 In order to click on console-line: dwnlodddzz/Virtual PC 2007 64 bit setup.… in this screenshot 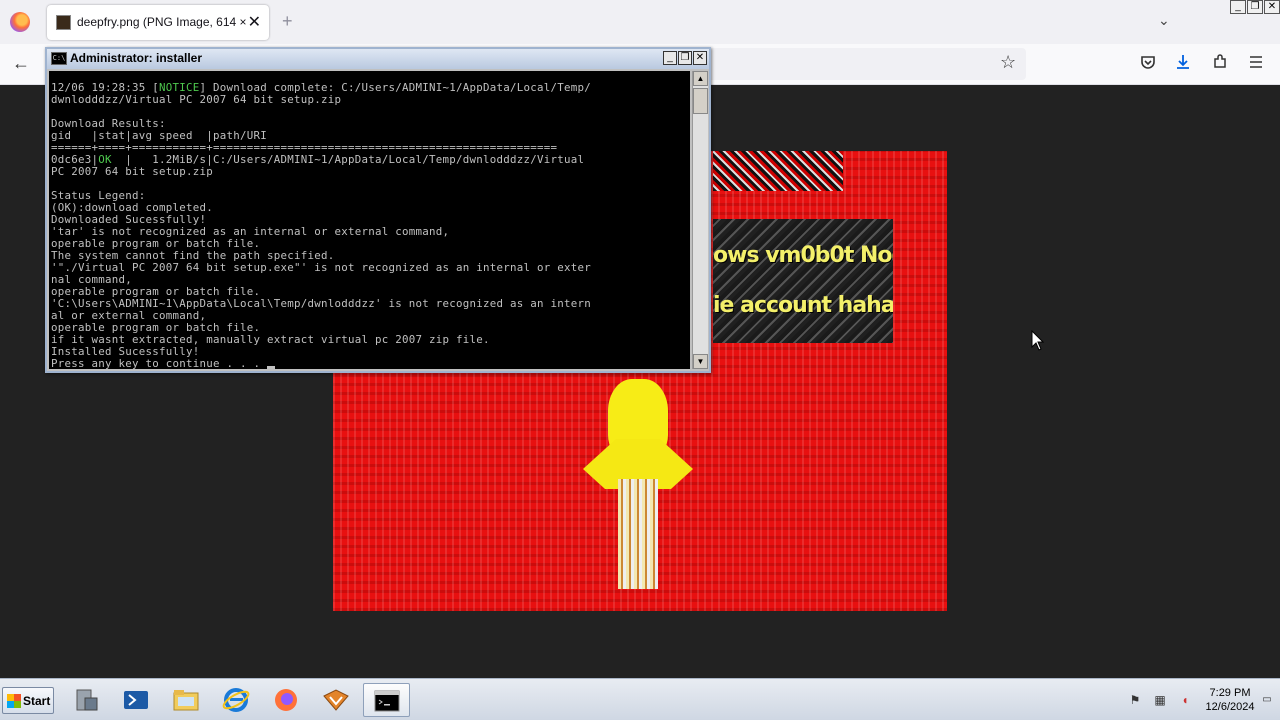, I will do `click(196, 99)`.